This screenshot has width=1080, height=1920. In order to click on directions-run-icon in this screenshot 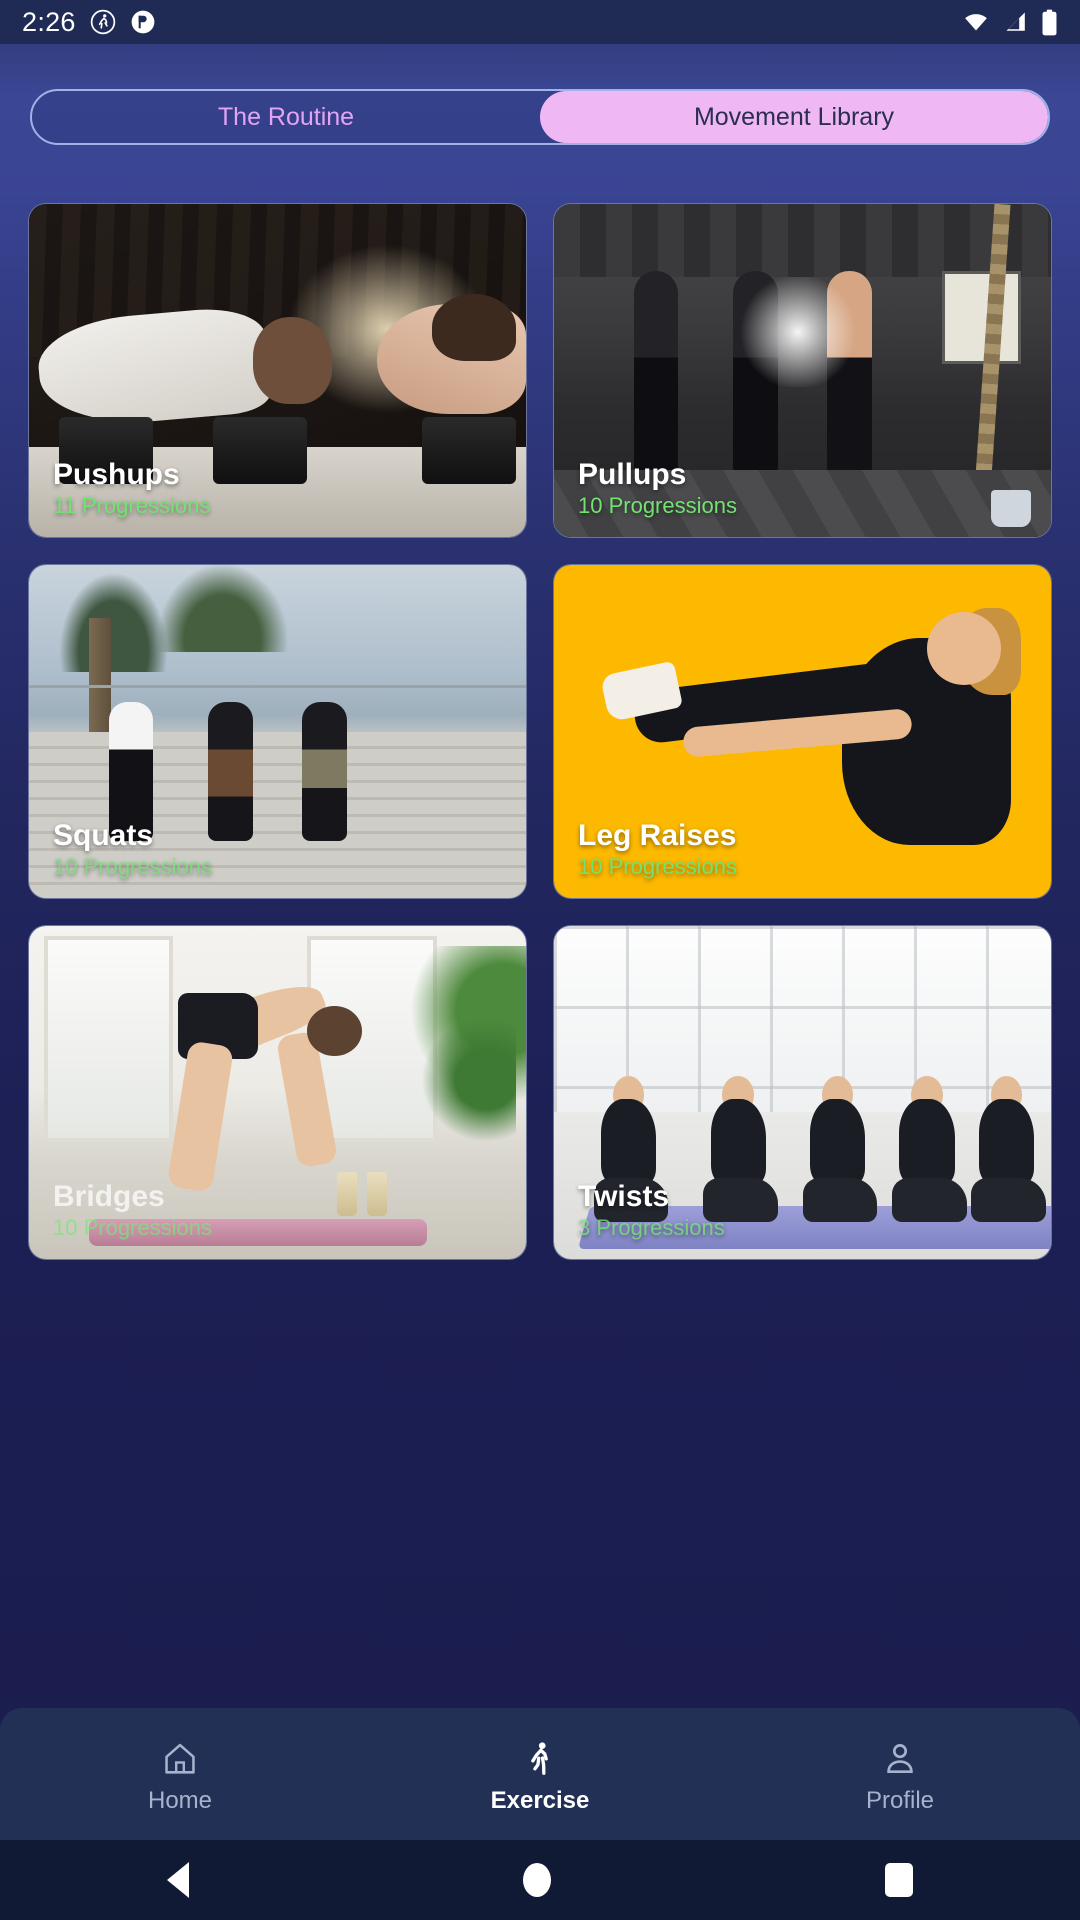, I will do `click(102, 22)`.